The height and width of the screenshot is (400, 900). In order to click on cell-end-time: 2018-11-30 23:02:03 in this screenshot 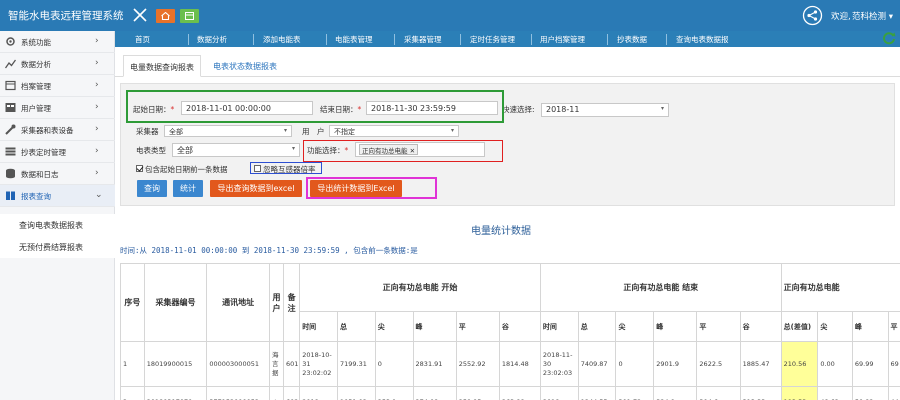, I will do `click(559, 364)`.